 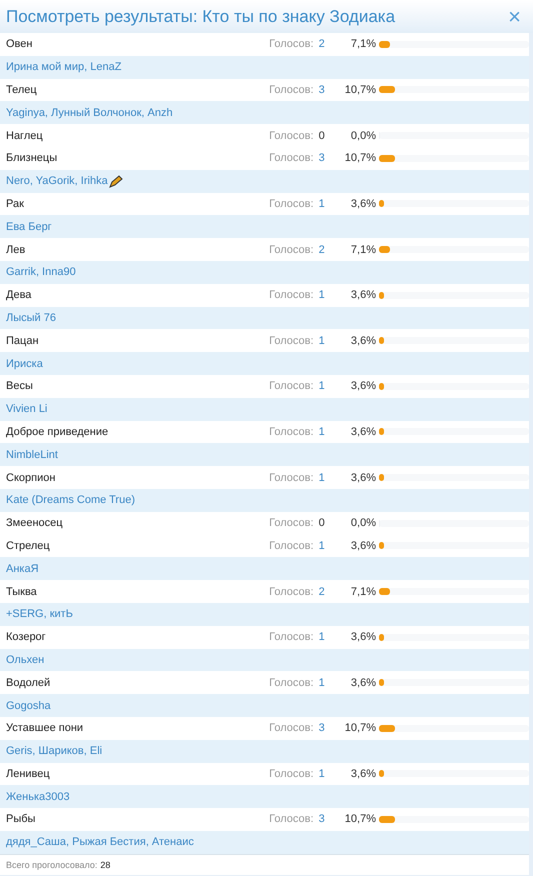 What do you see at coordinates (38, 796) in the screenshot?
I see `voter-links: Женька3003` at bounding box center [38, 796].